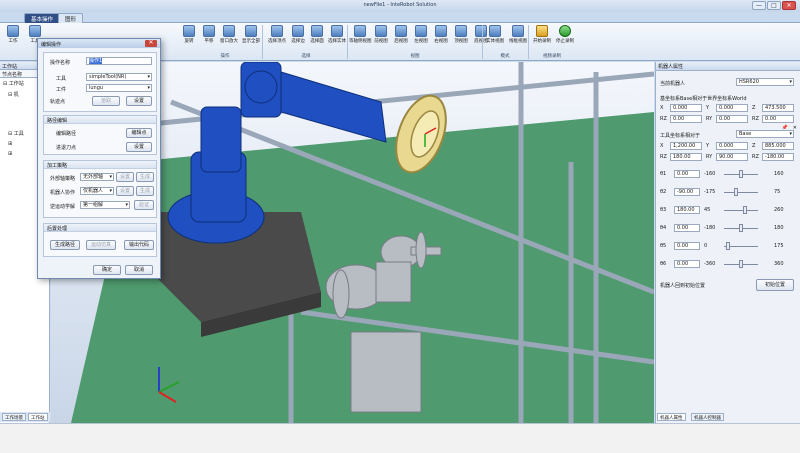 This screenshot has width=800, height=453. I want to click on tool-label: 工具, so click(61, 79).